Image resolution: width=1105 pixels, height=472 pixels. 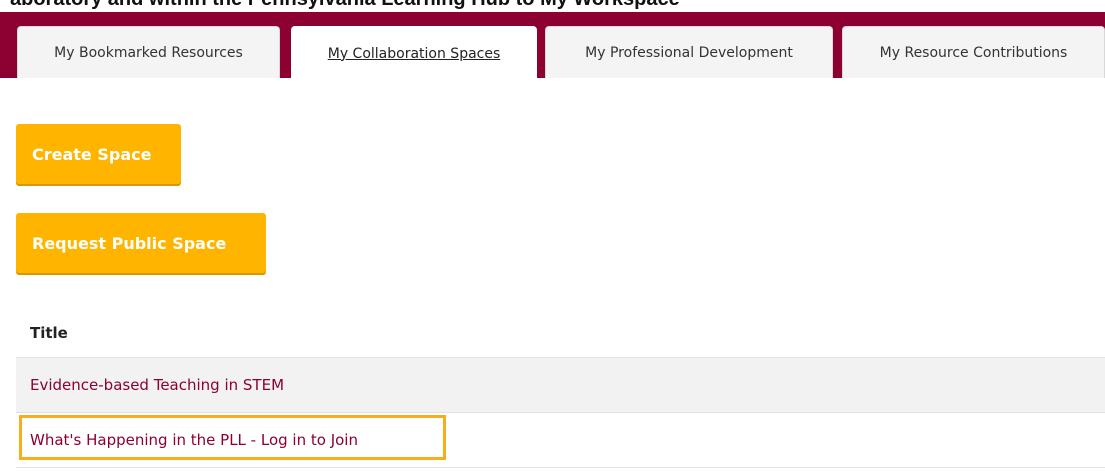 I want to click on tab-professional-development: My Professional Development, so click(x=689, y=52).